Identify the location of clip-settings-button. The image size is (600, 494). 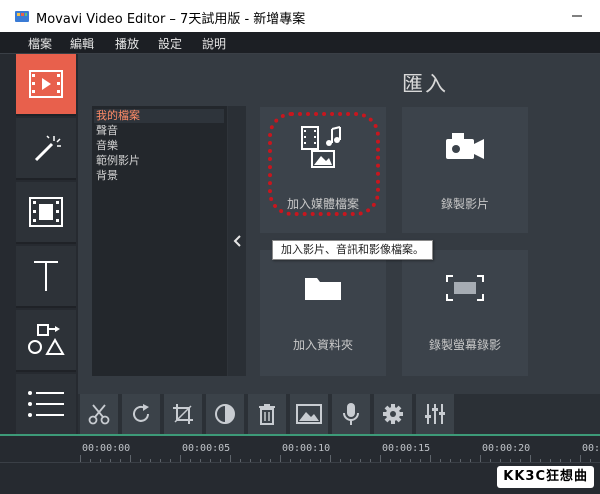
(393, 414).